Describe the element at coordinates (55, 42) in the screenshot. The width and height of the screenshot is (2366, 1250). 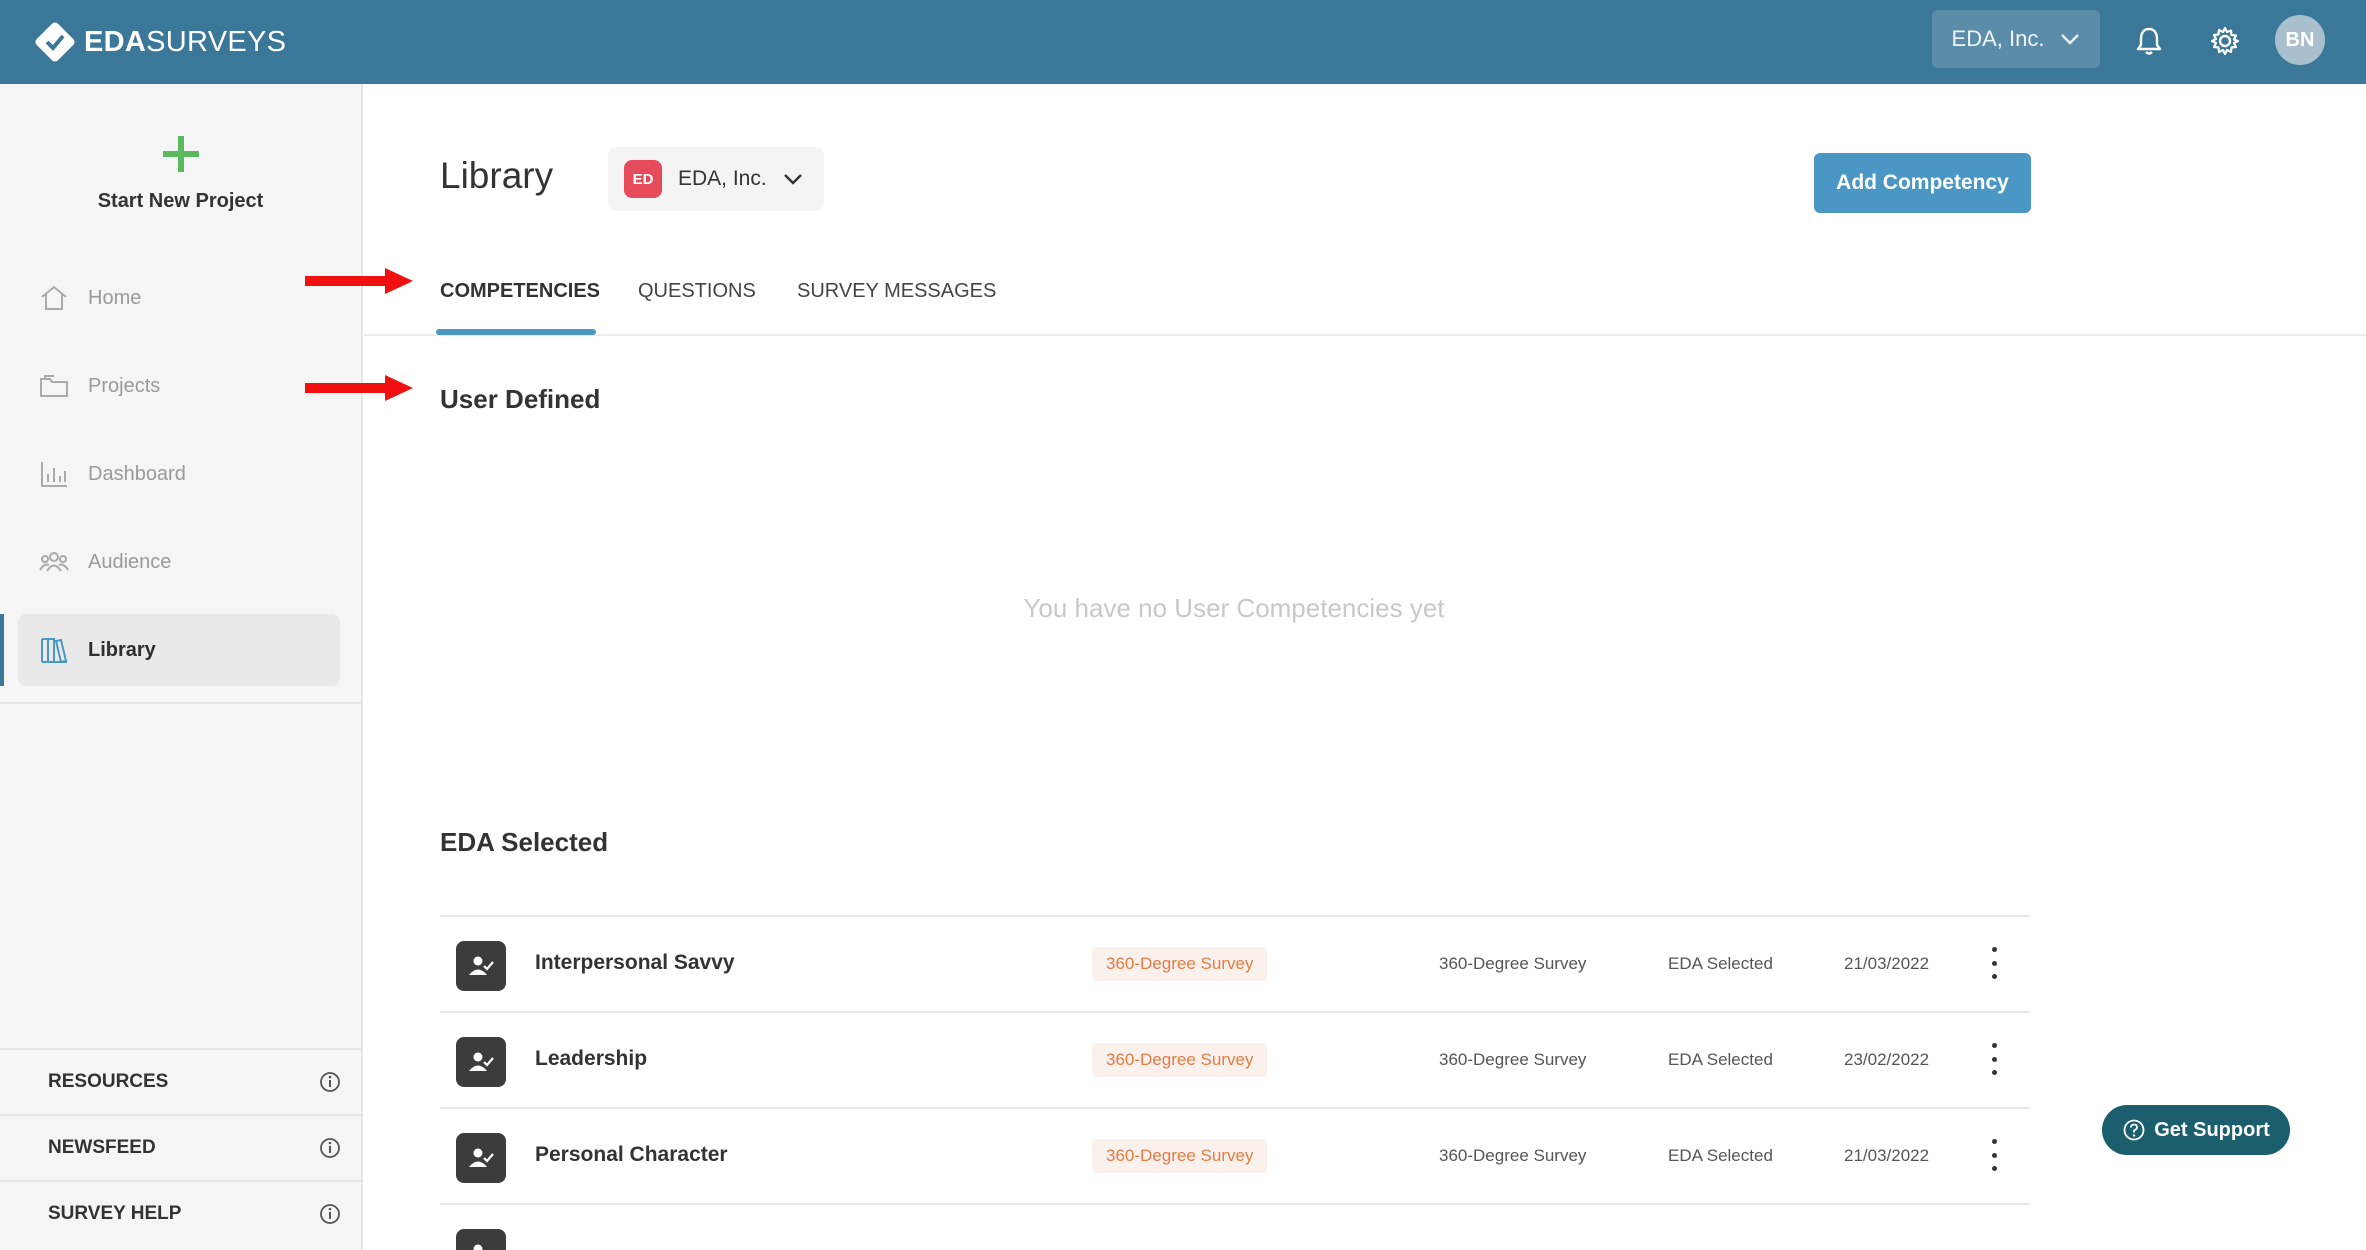
I see `logo-diamond-icon` at that location.